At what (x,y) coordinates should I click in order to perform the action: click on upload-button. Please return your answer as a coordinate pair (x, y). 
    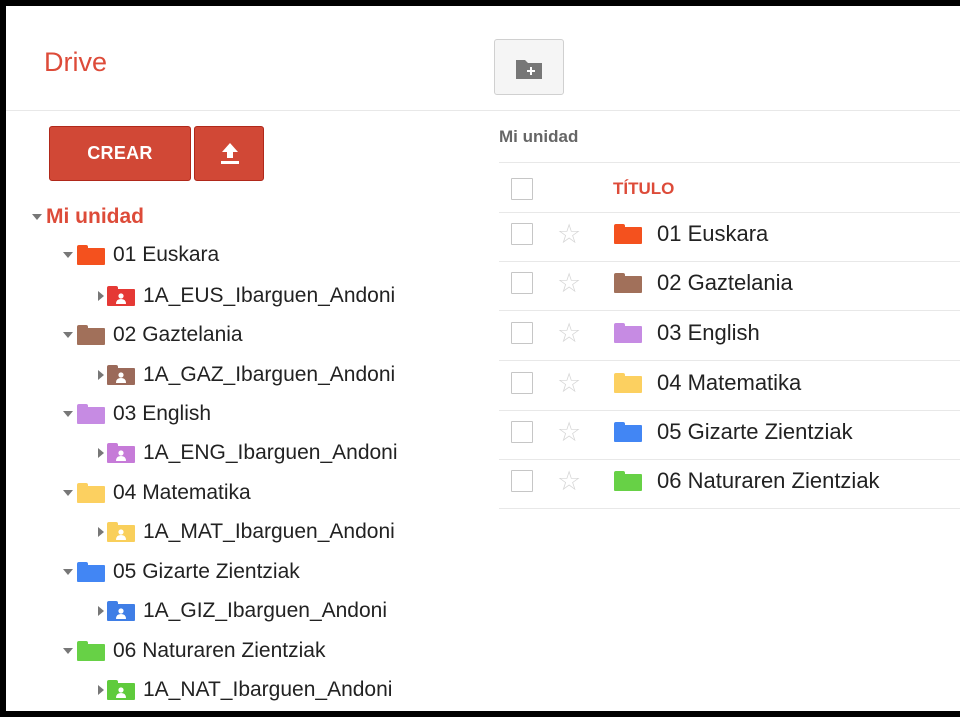
    Looking at the image, I should click on (229, 153).